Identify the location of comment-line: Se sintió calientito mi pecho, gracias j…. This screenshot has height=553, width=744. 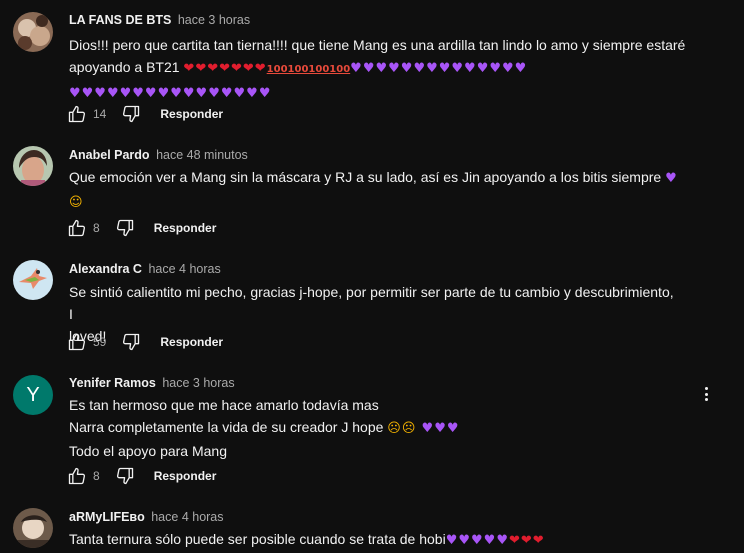
(371, 303).